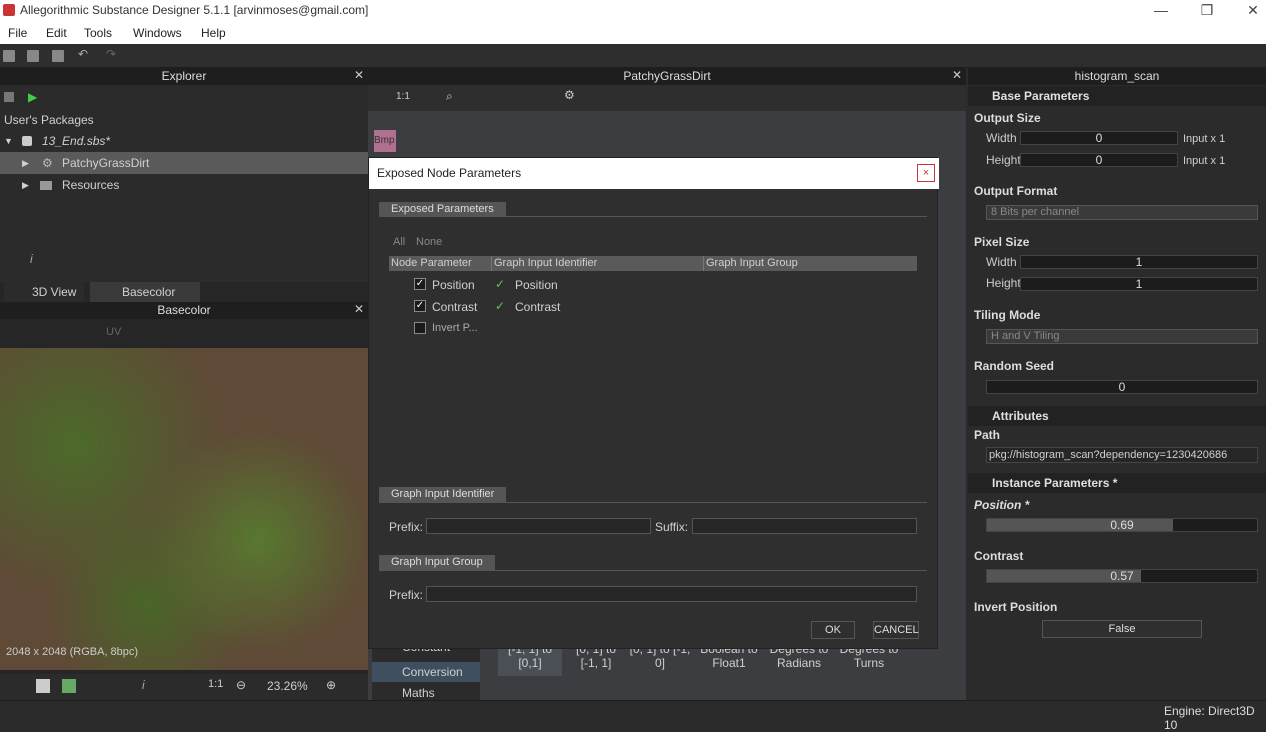 Image resolution: width=1266 pixels, height=732 pixels. What do you see at coordinates (1122, 336) in the screenshot?
I see `tiling-mode-select: H and V Tiling` at bounding box center [1122, 336].